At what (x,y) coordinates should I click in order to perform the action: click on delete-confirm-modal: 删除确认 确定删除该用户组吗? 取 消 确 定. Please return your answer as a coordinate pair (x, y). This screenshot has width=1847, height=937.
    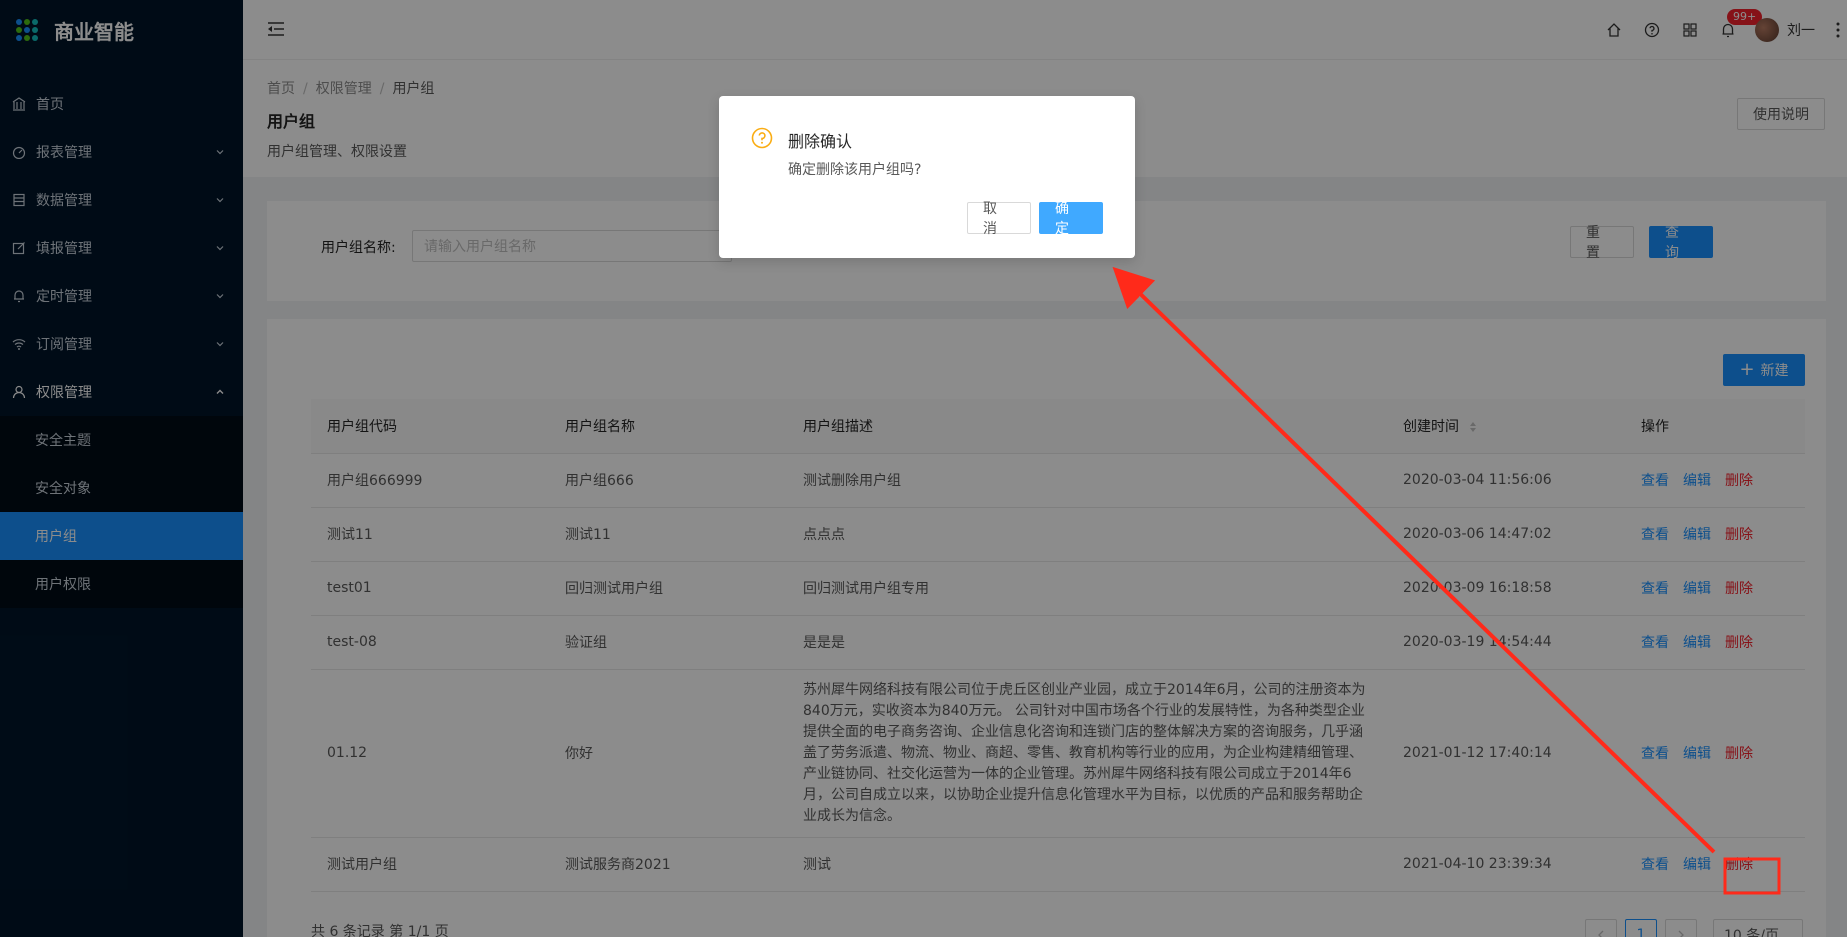
    Looking at the image, I should click on (927, 177).